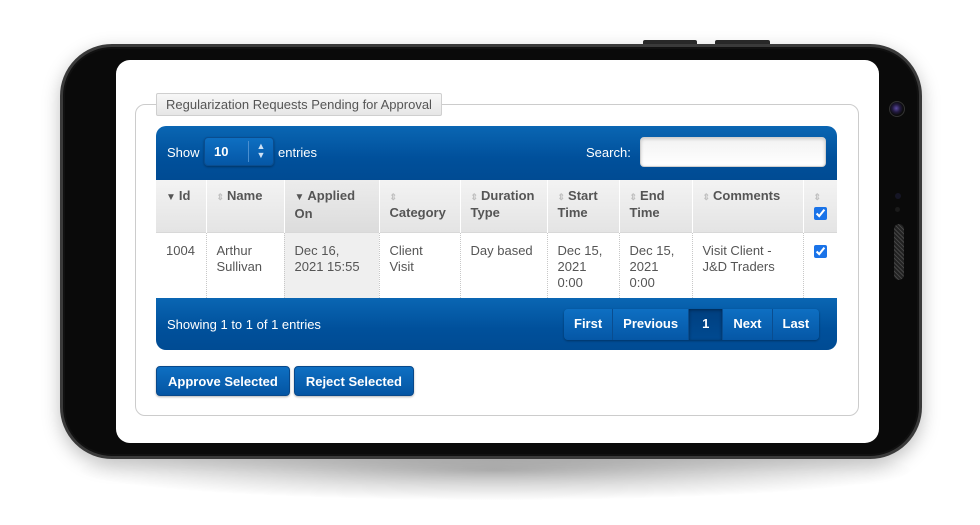  I want to click on table-toolbar: Show 10 ▲ ▼ entries Search:, so click(496, 153).